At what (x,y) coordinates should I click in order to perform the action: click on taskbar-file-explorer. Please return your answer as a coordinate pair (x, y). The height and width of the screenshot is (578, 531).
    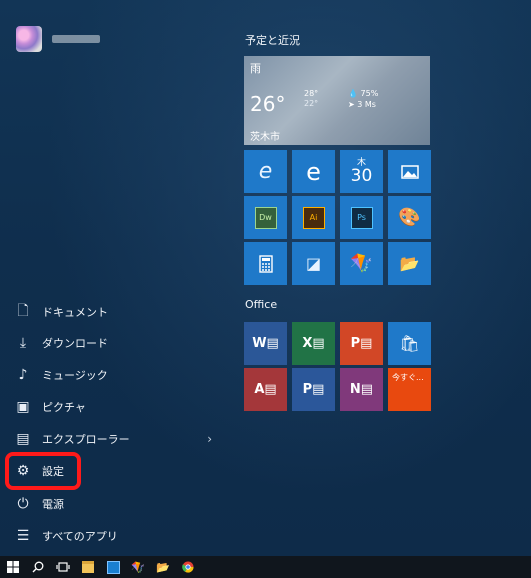
    Looking at the image, I should click on (88, 567).